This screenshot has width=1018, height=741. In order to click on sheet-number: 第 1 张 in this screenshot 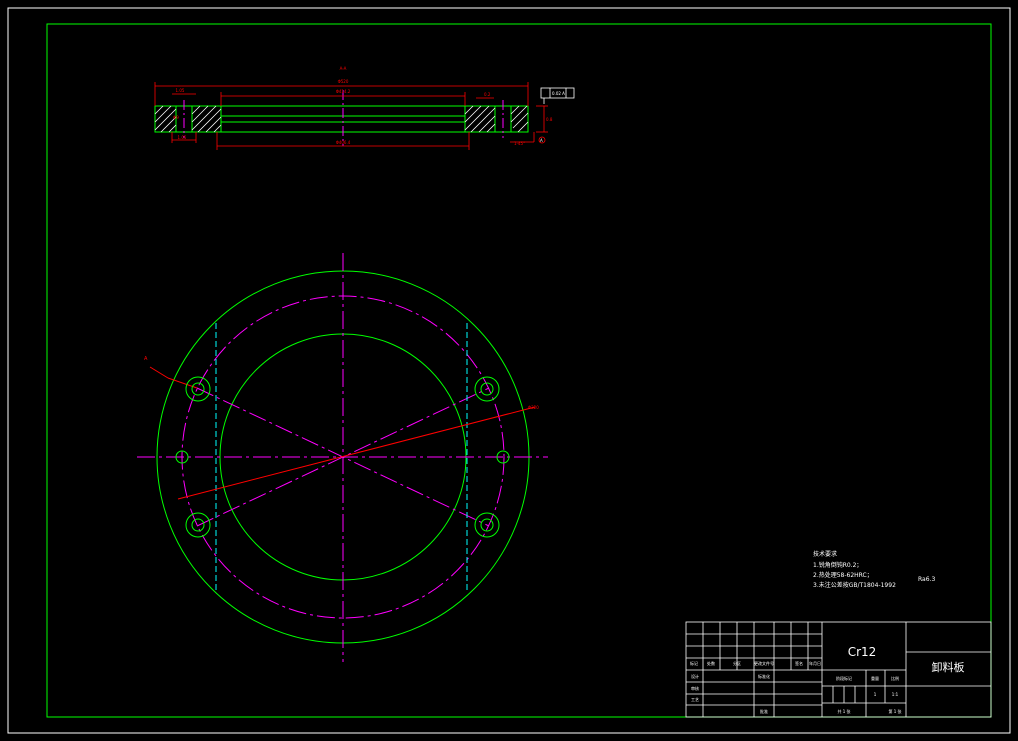, I will do `click(894, 711)`.